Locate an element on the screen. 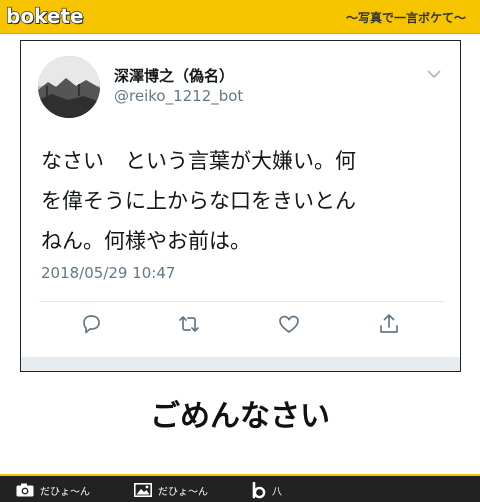  tweet-bottom-strip is located at coordinates (240, 364).